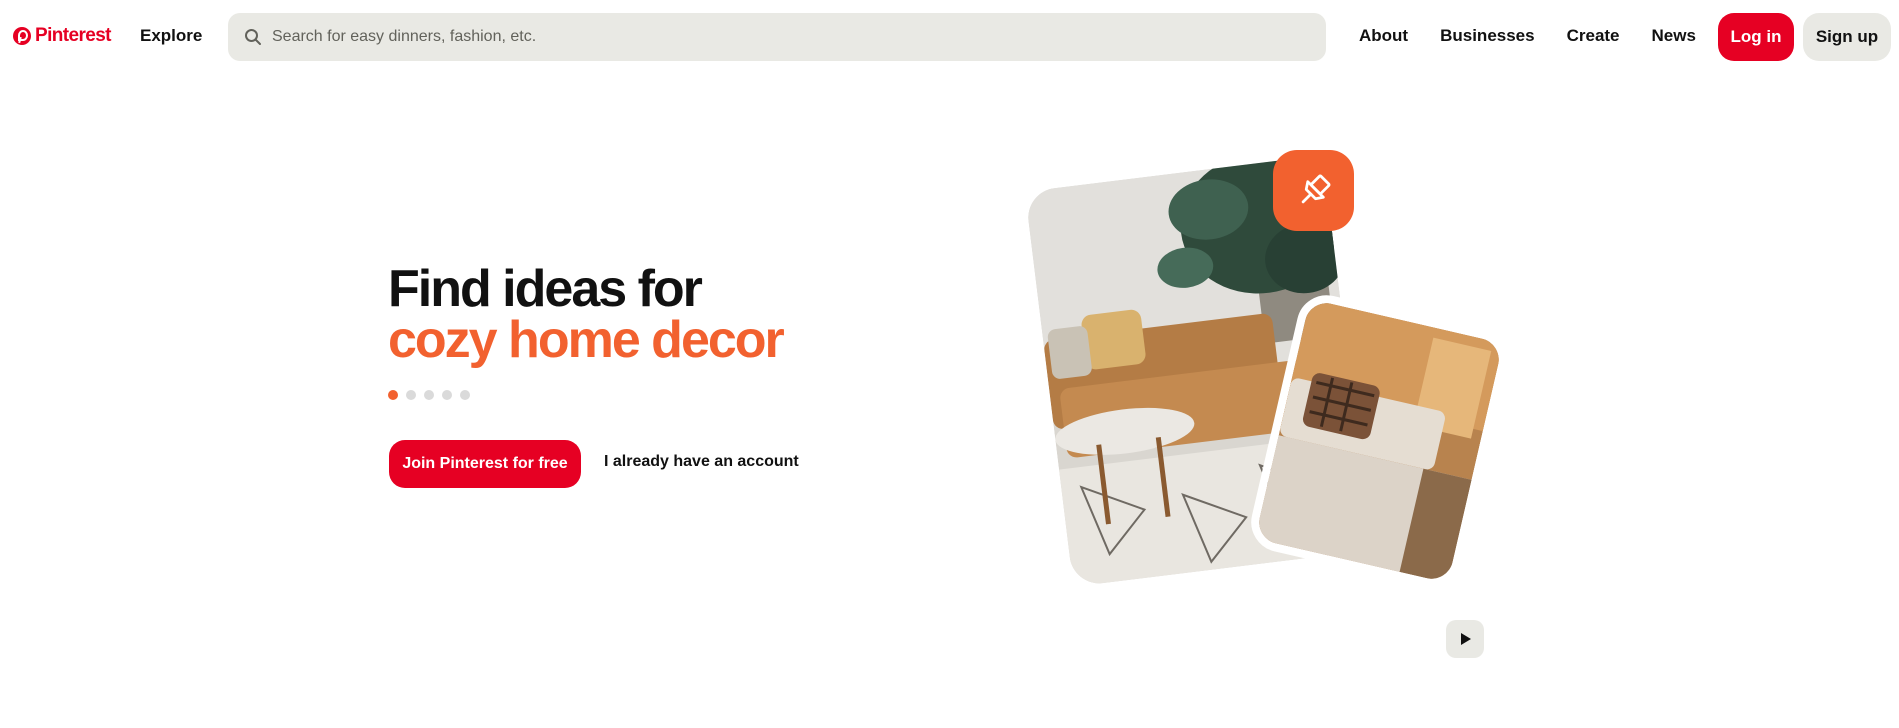 This screenshot has width=1899, height=728. Describe the element at coordinates (485, 464) in the screenshot. I see `join-button: Join Pinterest for free` at that location.